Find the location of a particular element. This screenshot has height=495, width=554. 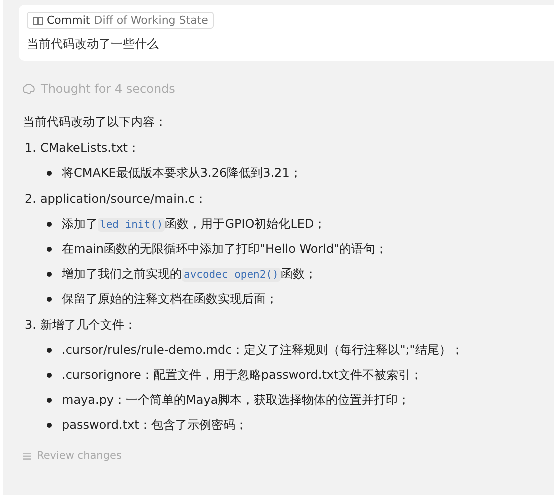

bullet-text: 添加了 led_init() 函数，用于GPIO初始化LED； is located at coordinates (194, 224).